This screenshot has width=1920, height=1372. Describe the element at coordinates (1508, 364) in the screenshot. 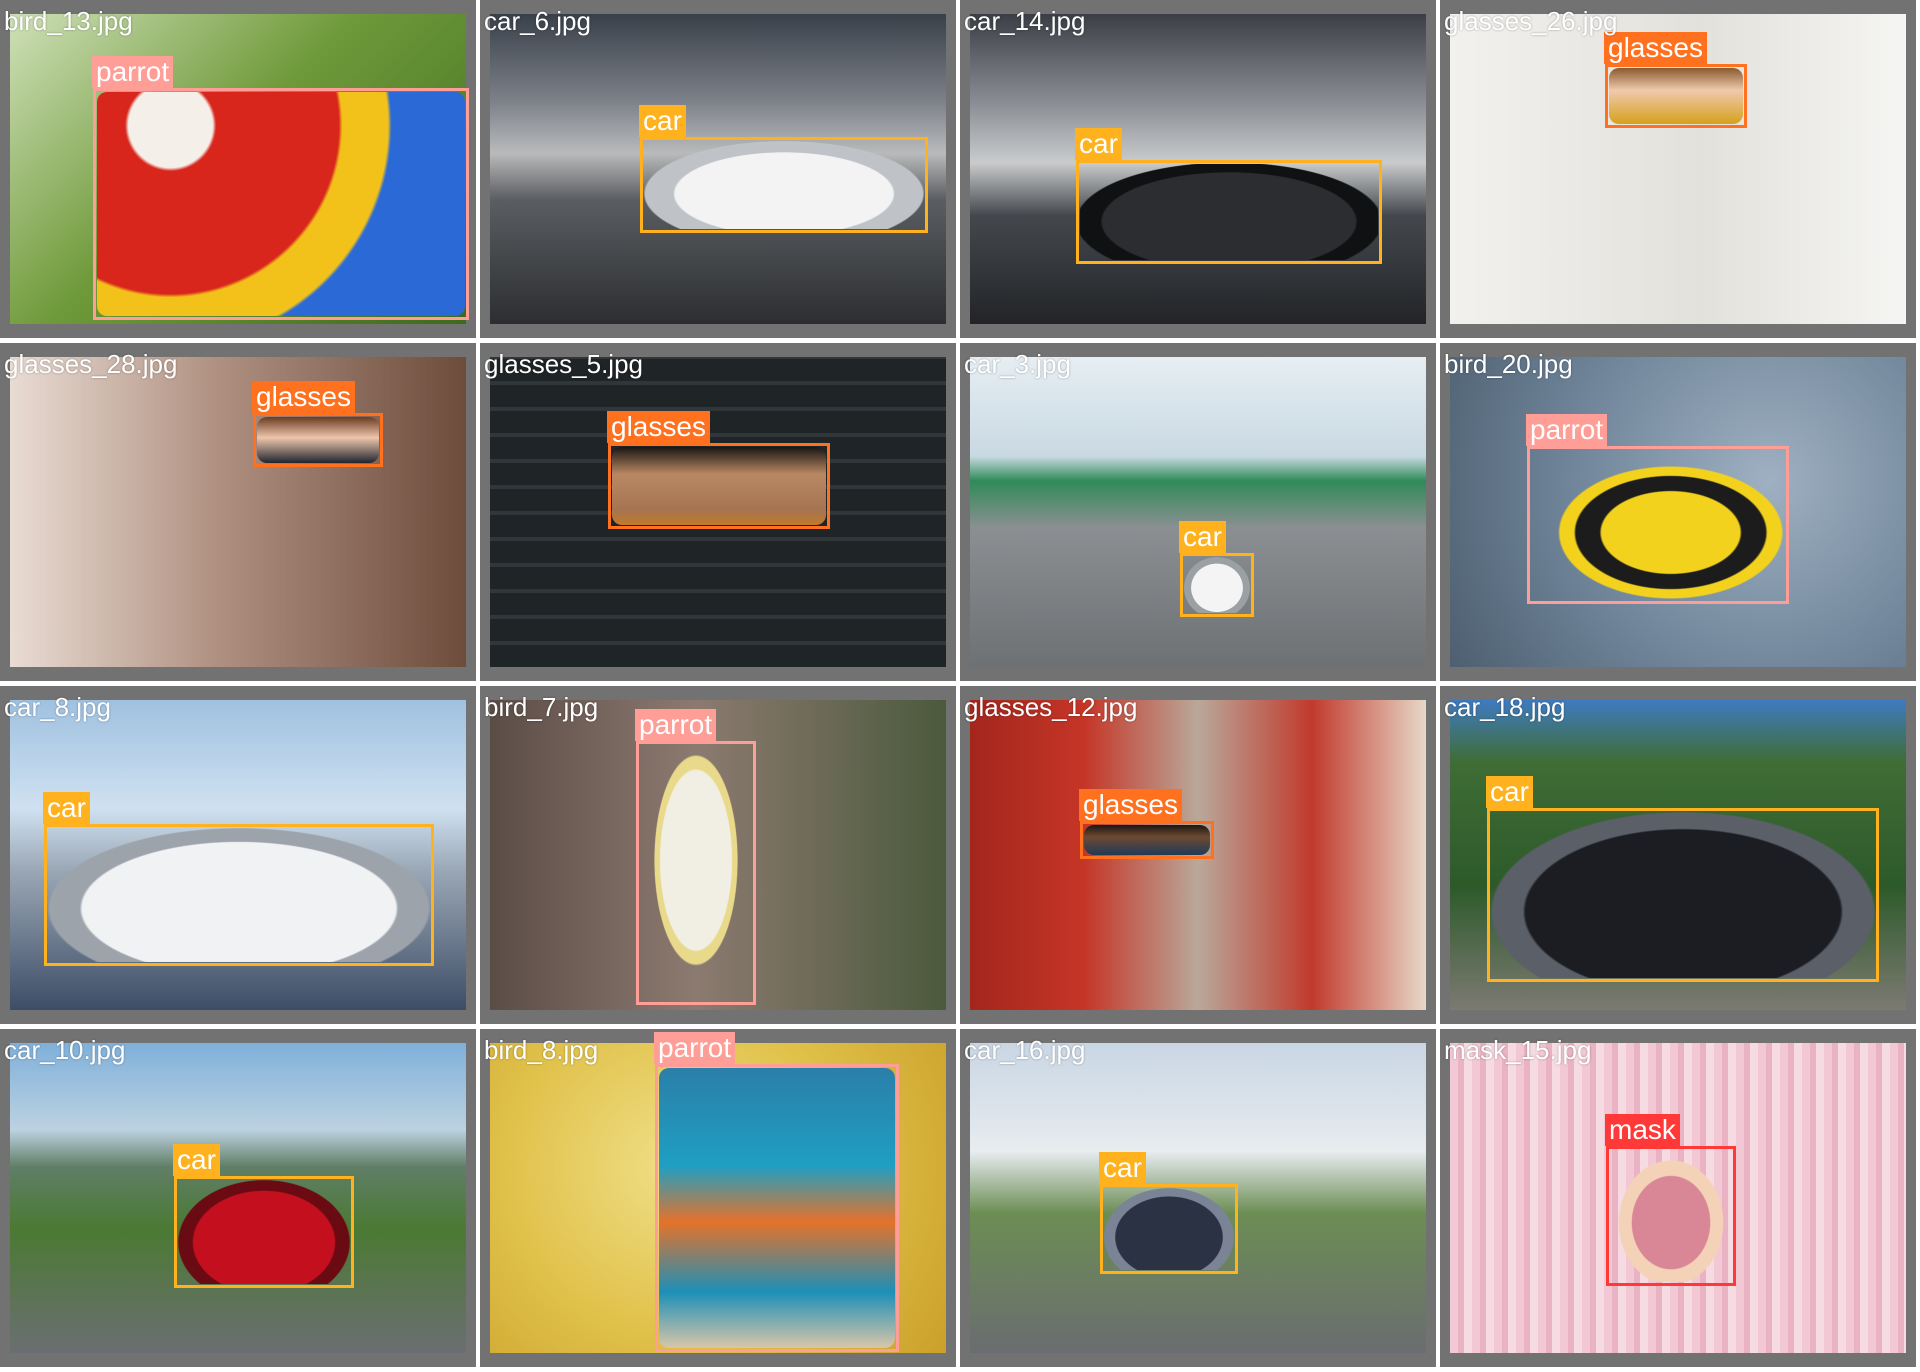

I see `filename-label: bird_20.jpg` at that location.